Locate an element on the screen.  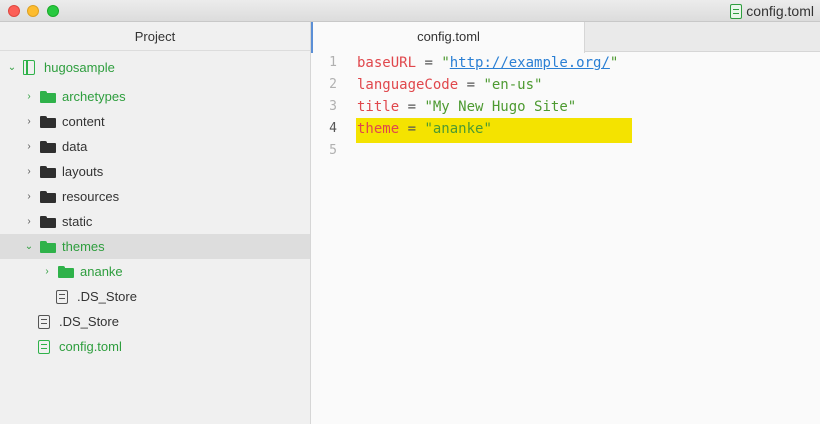
tree-item-label: resources is located at coordinates (91, 196).